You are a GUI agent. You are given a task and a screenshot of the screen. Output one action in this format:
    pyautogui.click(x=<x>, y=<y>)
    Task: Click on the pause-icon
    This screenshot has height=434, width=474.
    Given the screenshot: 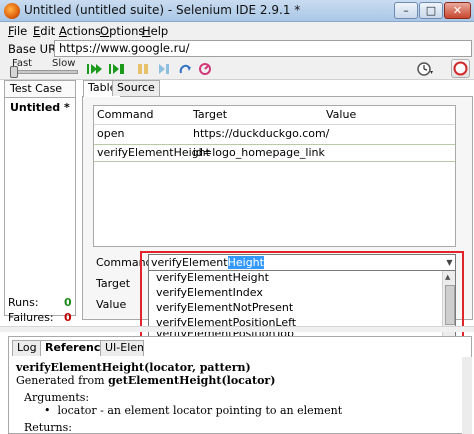 What is the action you would take?
    pyautogui.click(x=143, y=69)
    